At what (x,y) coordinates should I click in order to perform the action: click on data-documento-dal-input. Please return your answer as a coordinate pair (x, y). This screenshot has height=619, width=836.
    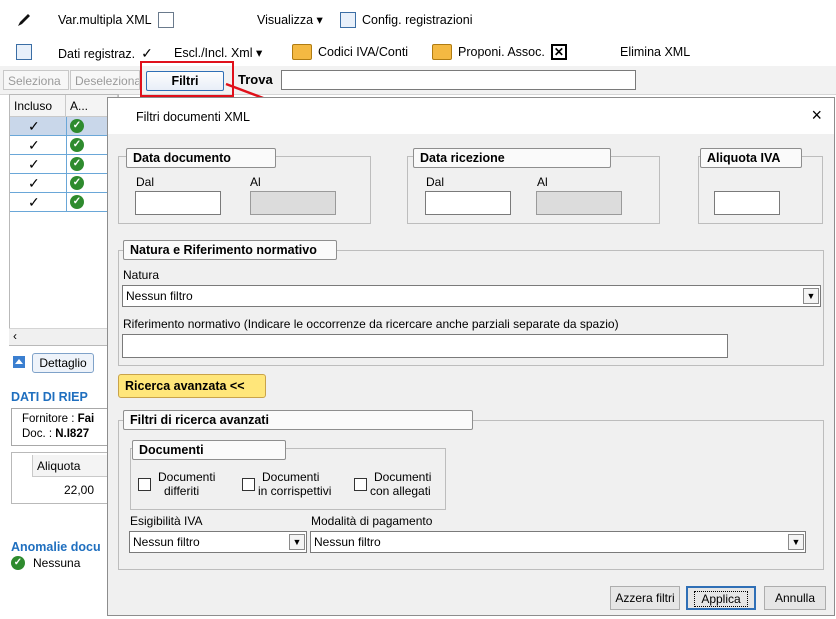
    Looking at the image, I should click on (178, 203).